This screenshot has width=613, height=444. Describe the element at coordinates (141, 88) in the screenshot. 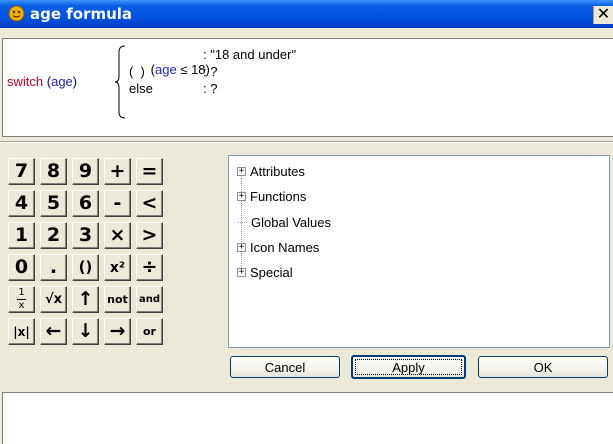

I see `case-else: else` at that location.